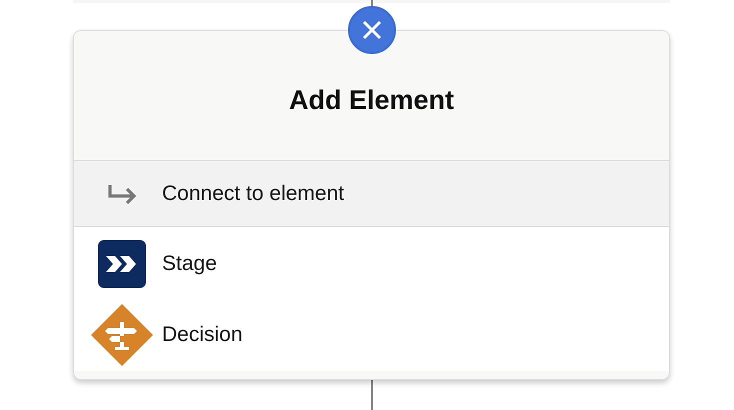  I want to click on element-option: Decision, so click(371, 335).